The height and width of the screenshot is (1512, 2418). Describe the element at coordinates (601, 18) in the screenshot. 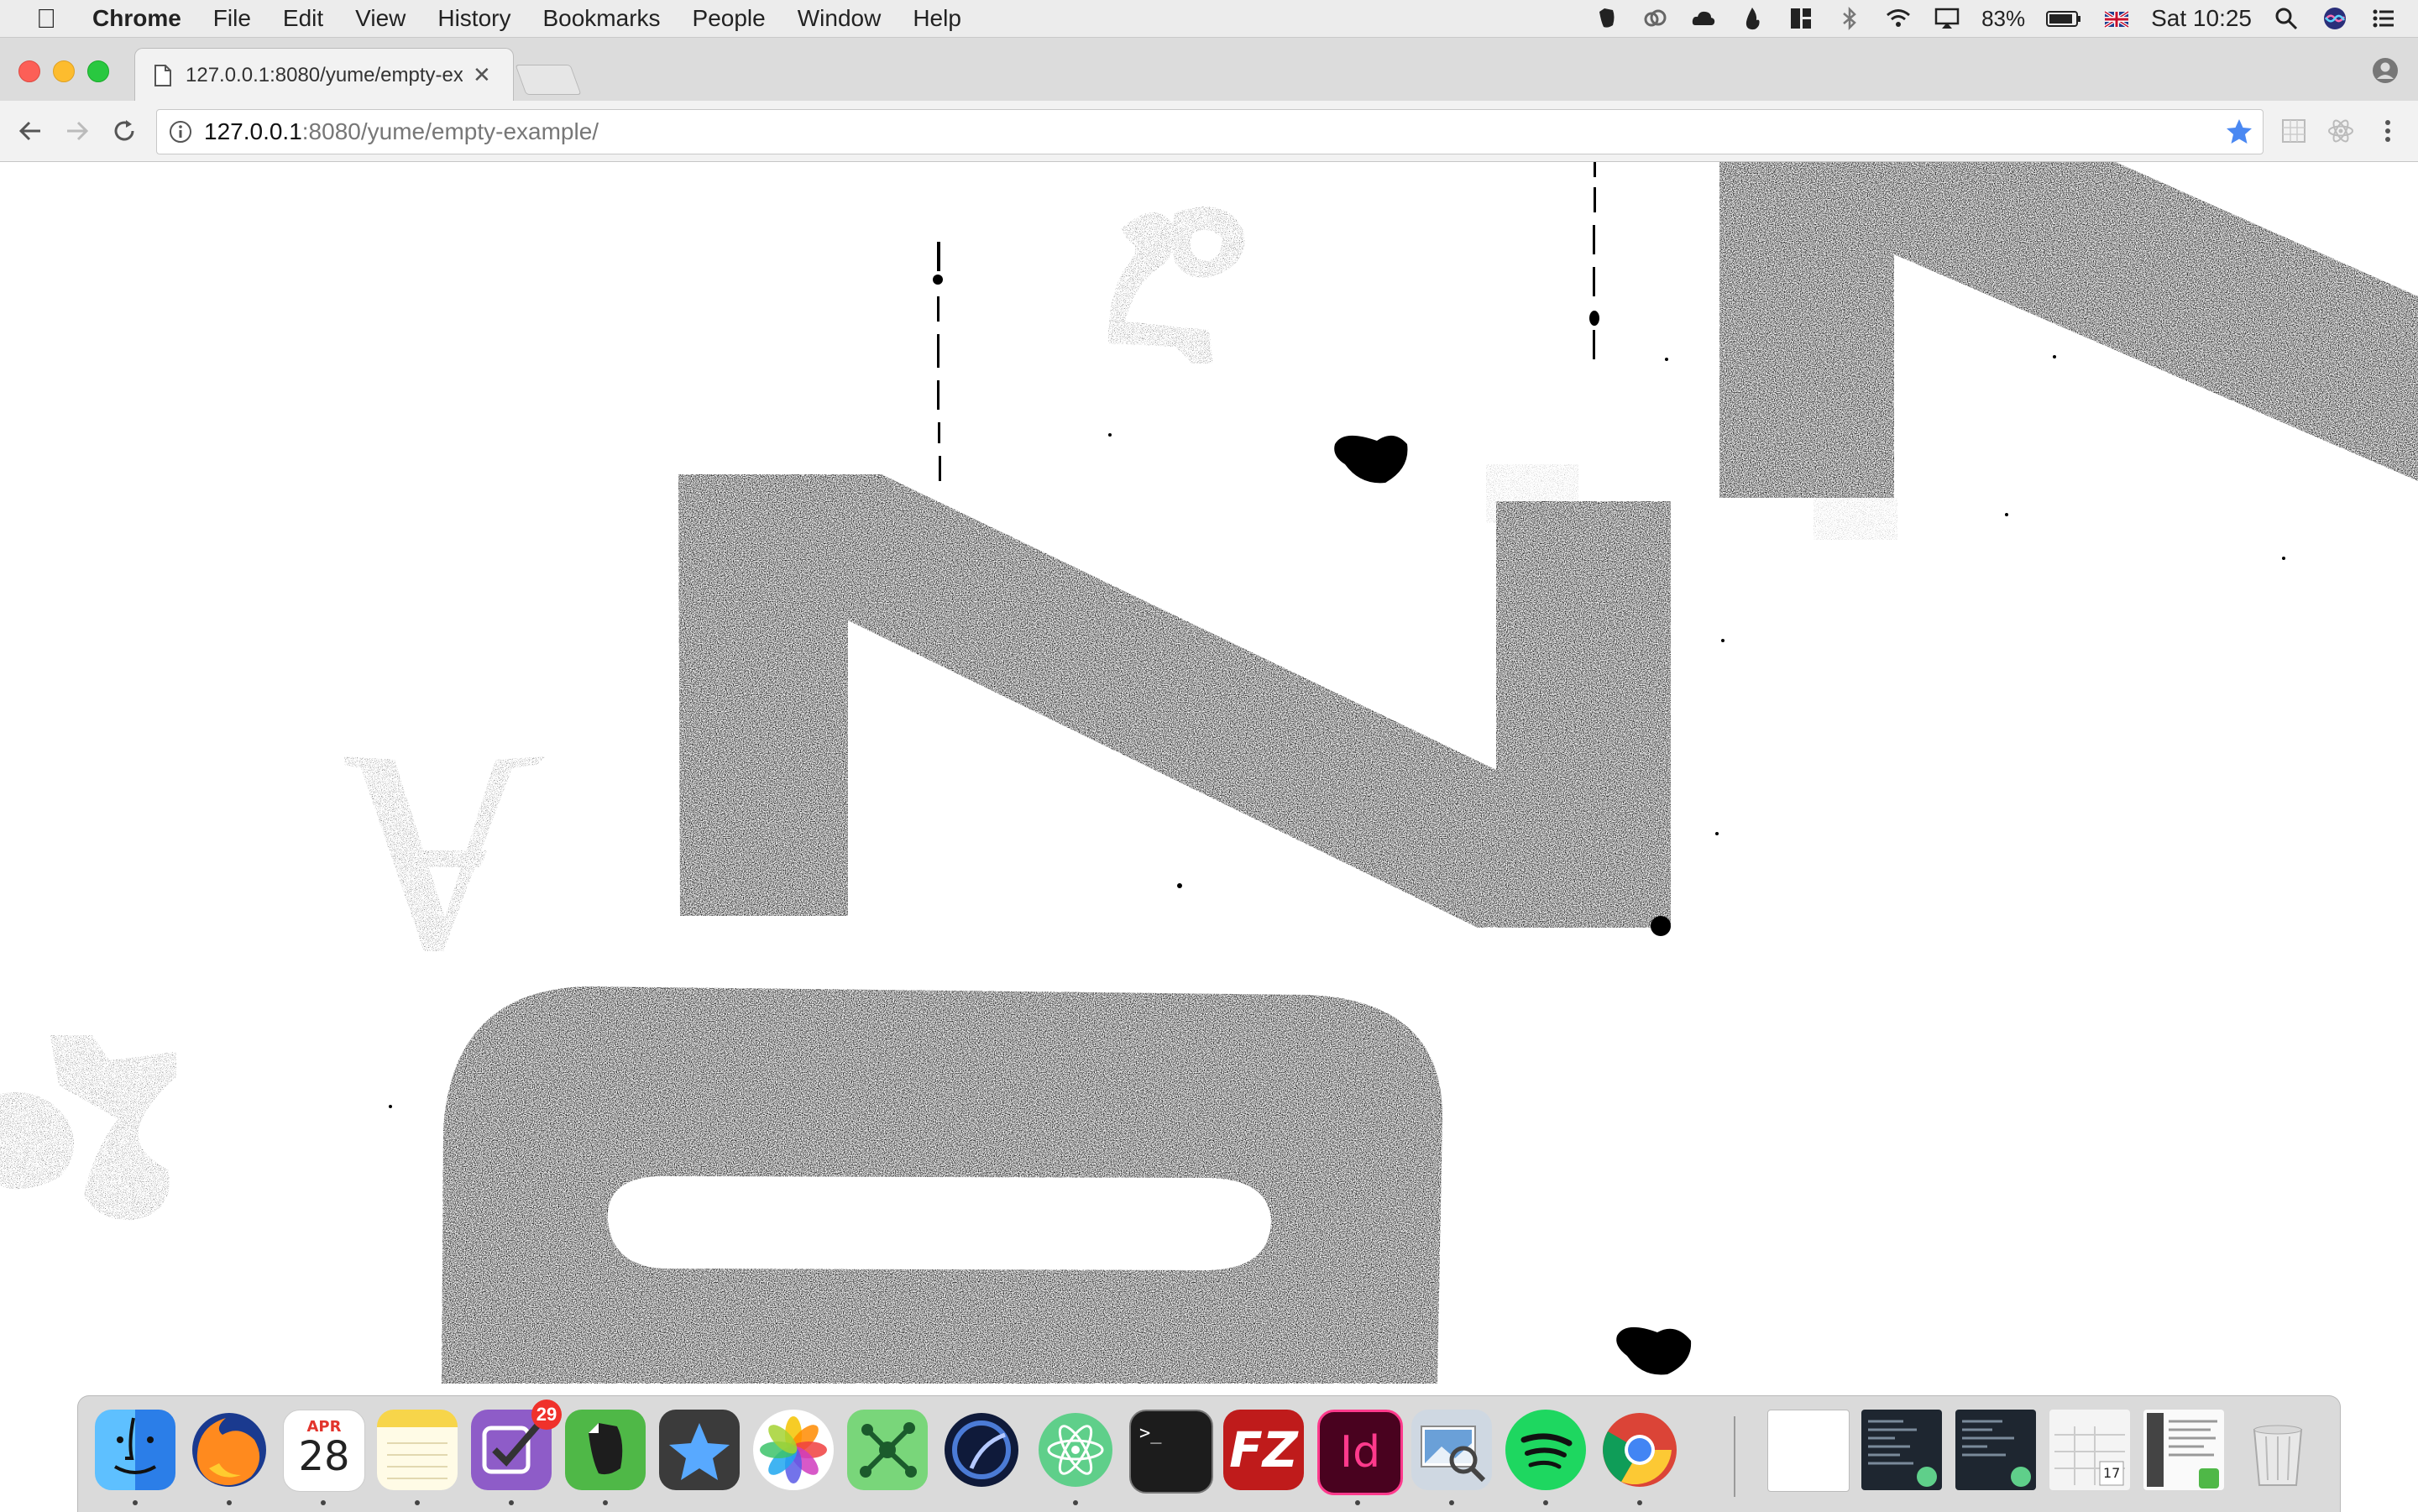

I see `menu-bookmarks: Bookmarks` at that location.